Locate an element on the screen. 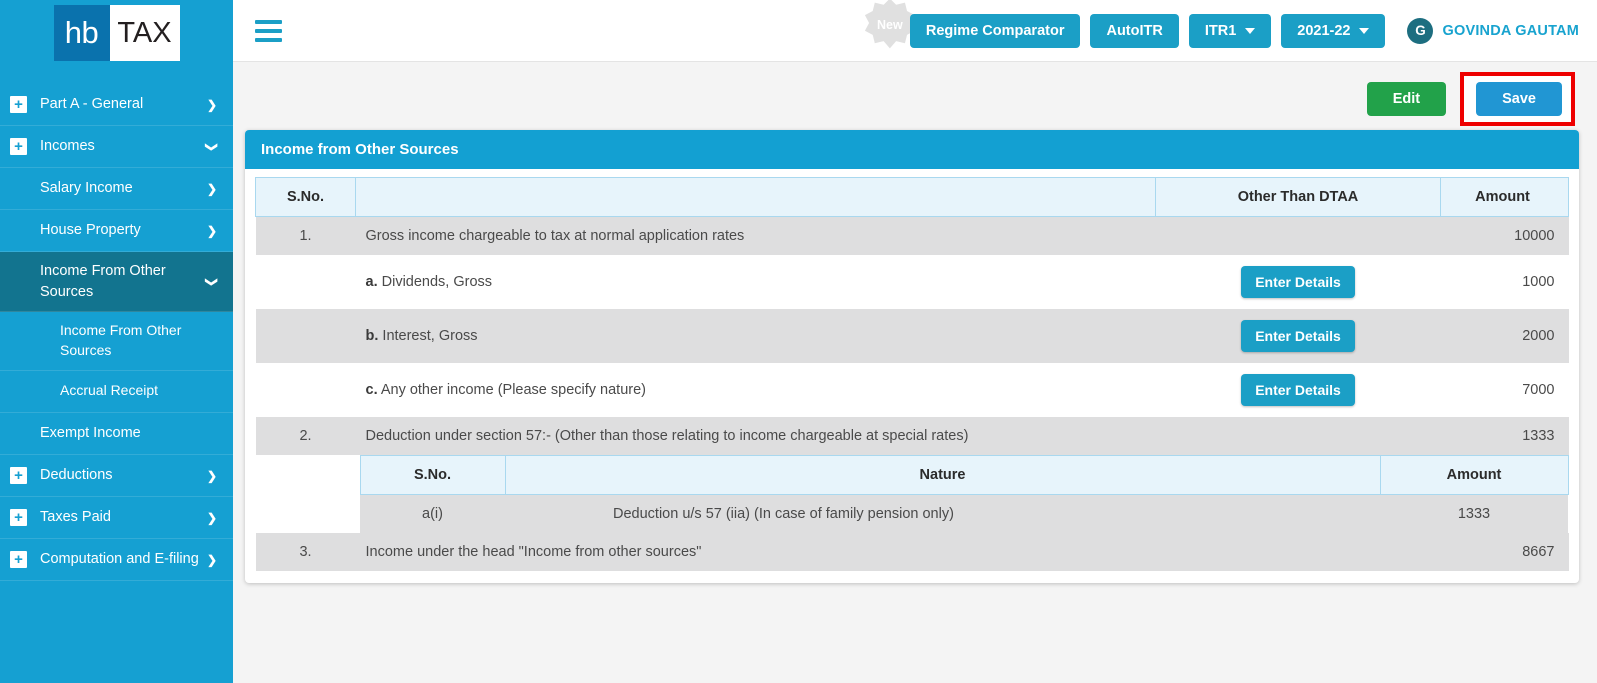  sidebar-item-accrual-receipt: Accrual Receipt is located at coordinates (116, 391).